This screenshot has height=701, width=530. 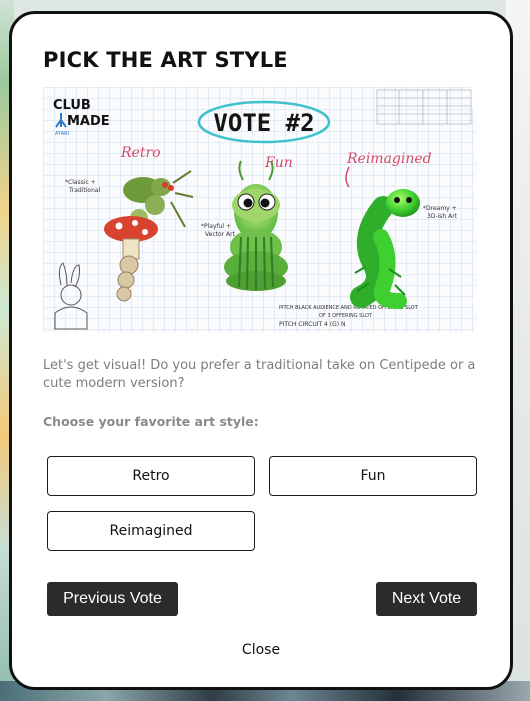 I want to click on option-reimagined-button: Reimagined, so click(x=151, y=531).